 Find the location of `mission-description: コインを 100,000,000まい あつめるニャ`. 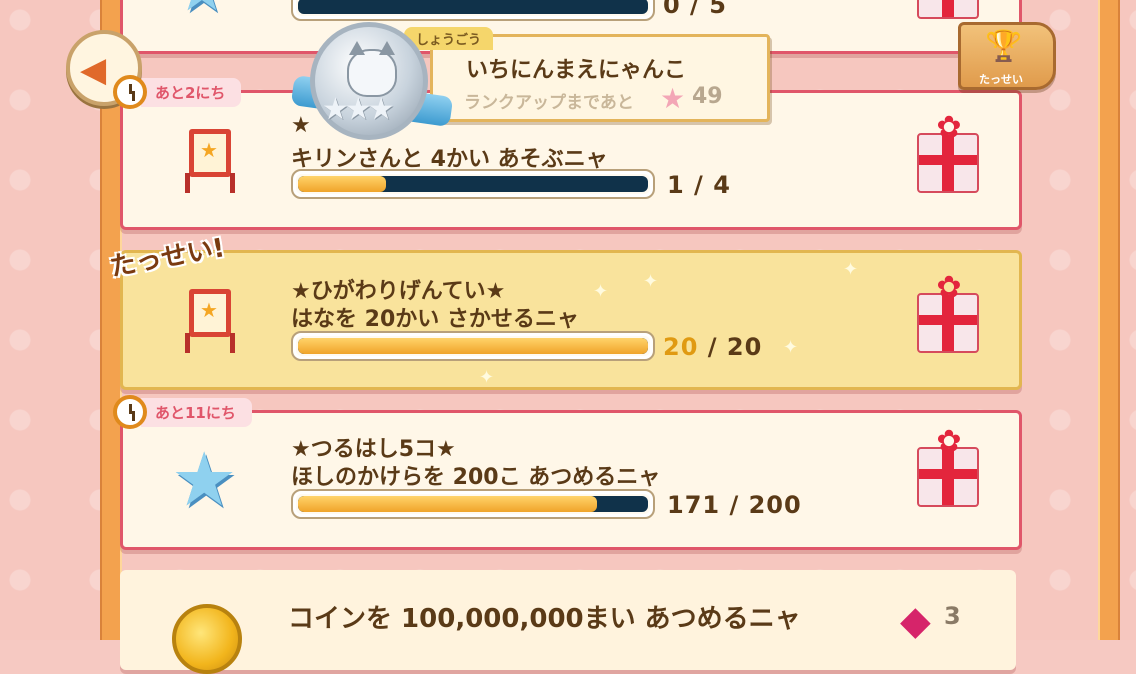

mission-description: コインを 100,000,000まい あつめるニャ is located at coordinates (544, 619).